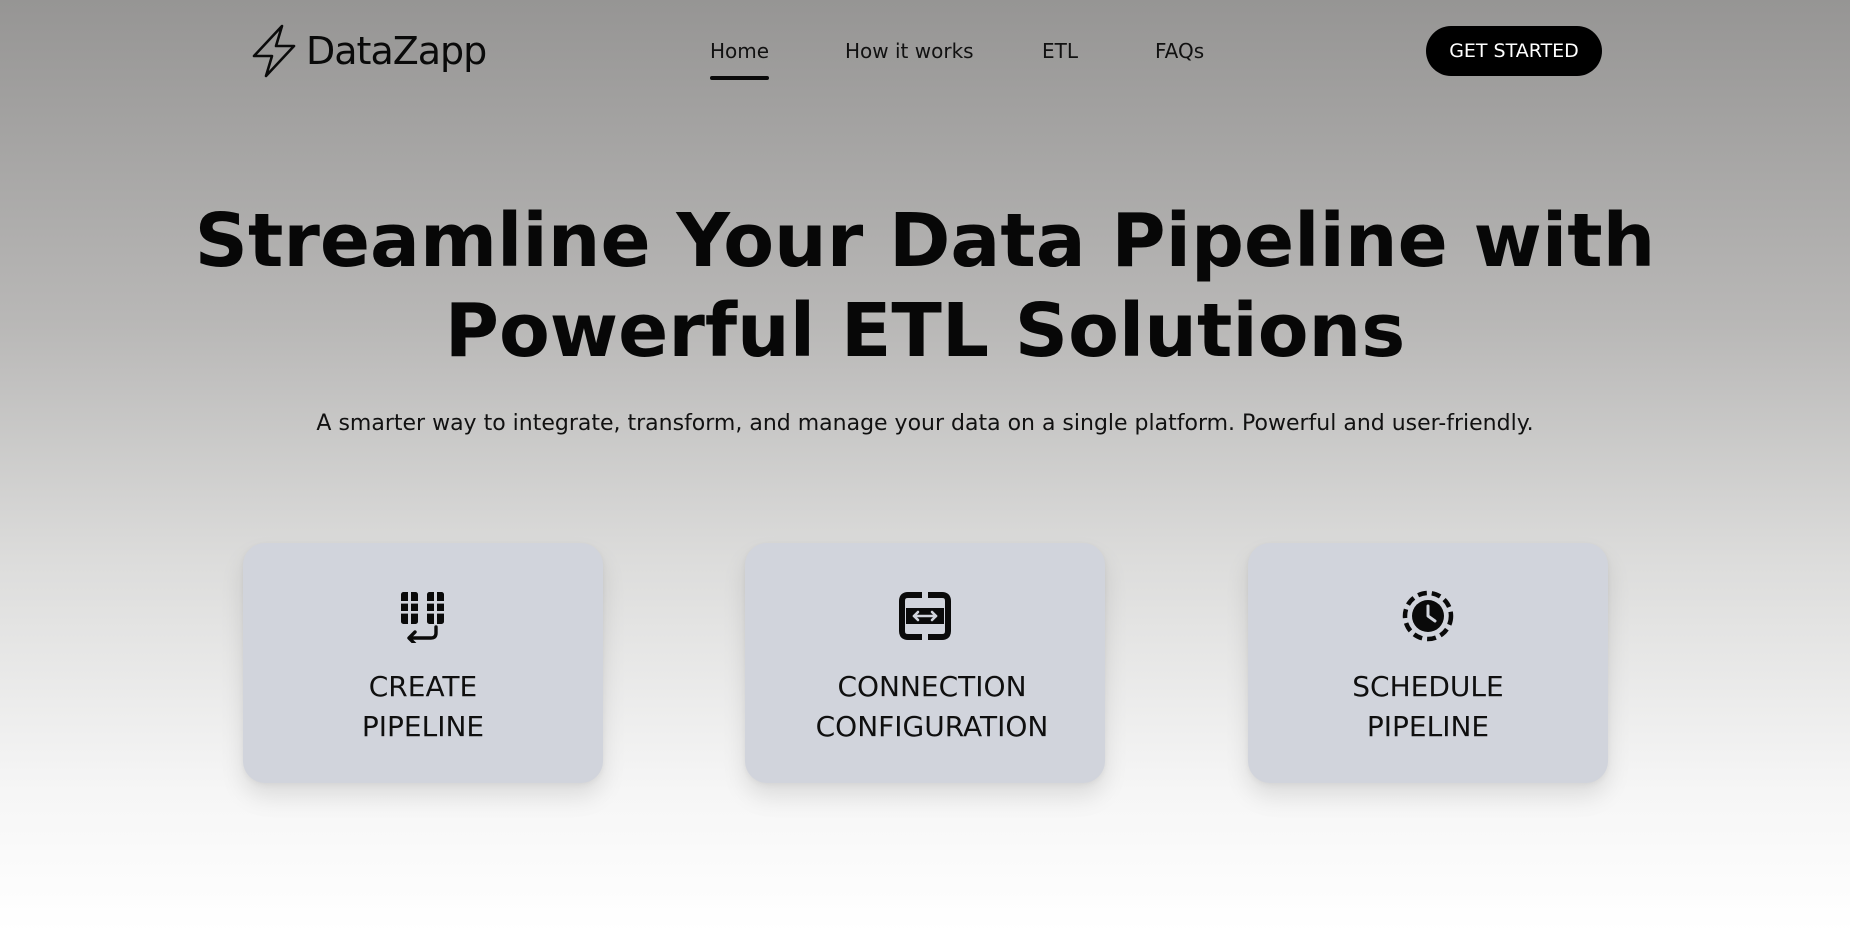  What do you see at coordinates (925, 331) in the screenshot?
I see `hero-title-line-2: Powerful ETL Solutions` at bounding box center [925, 331].